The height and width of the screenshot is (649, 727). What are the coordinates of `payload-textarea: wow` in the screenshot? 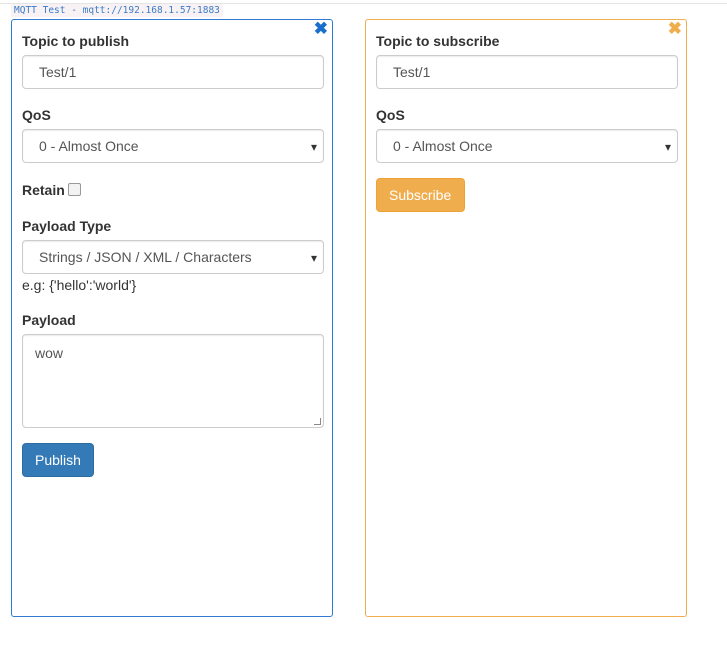 It's located at (173, 381).